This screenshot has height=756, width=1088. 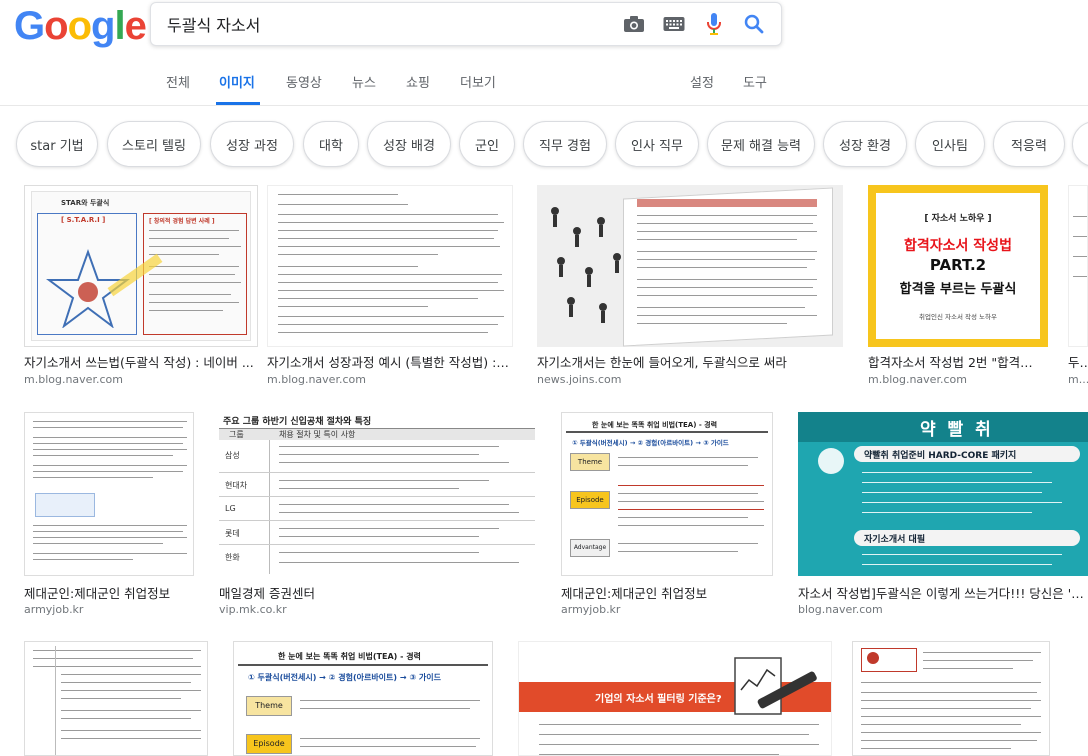 I want to click on chip-growth-background: 성장 배경, so click(x=409, y=144).